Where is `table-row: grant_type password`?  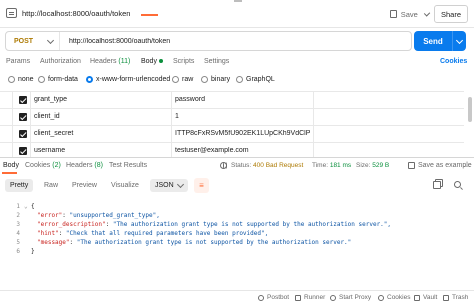 table-row: grant_type password is located at coordinates (232, 99).